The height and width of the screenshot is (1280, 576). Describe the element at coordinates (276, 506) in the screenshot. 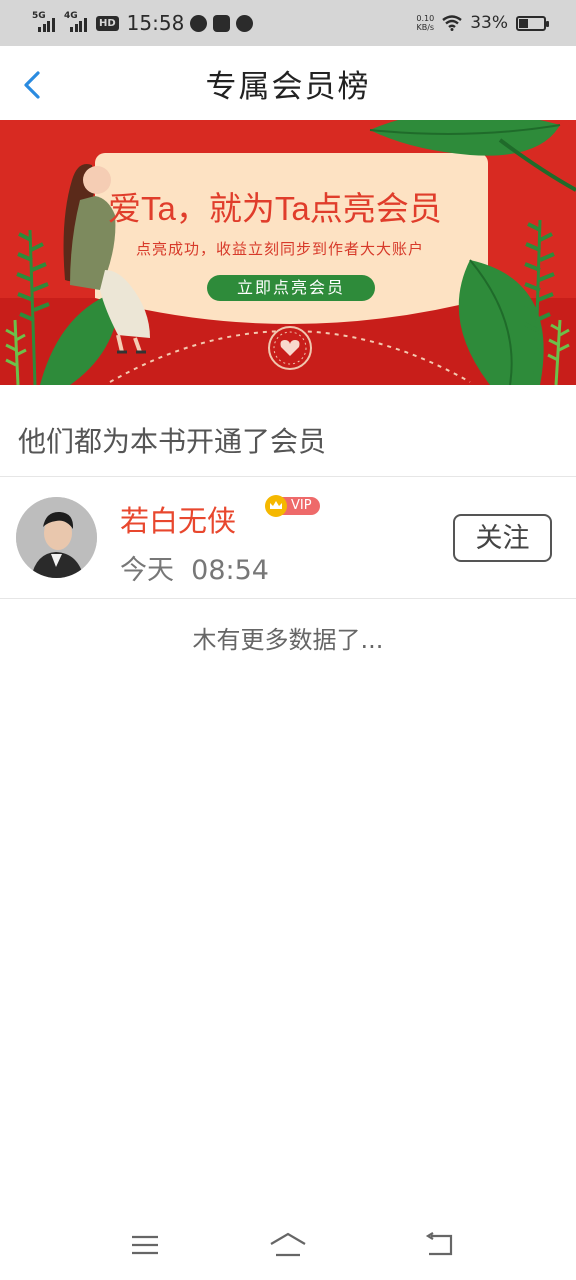

I see `crown-icon` at that location.